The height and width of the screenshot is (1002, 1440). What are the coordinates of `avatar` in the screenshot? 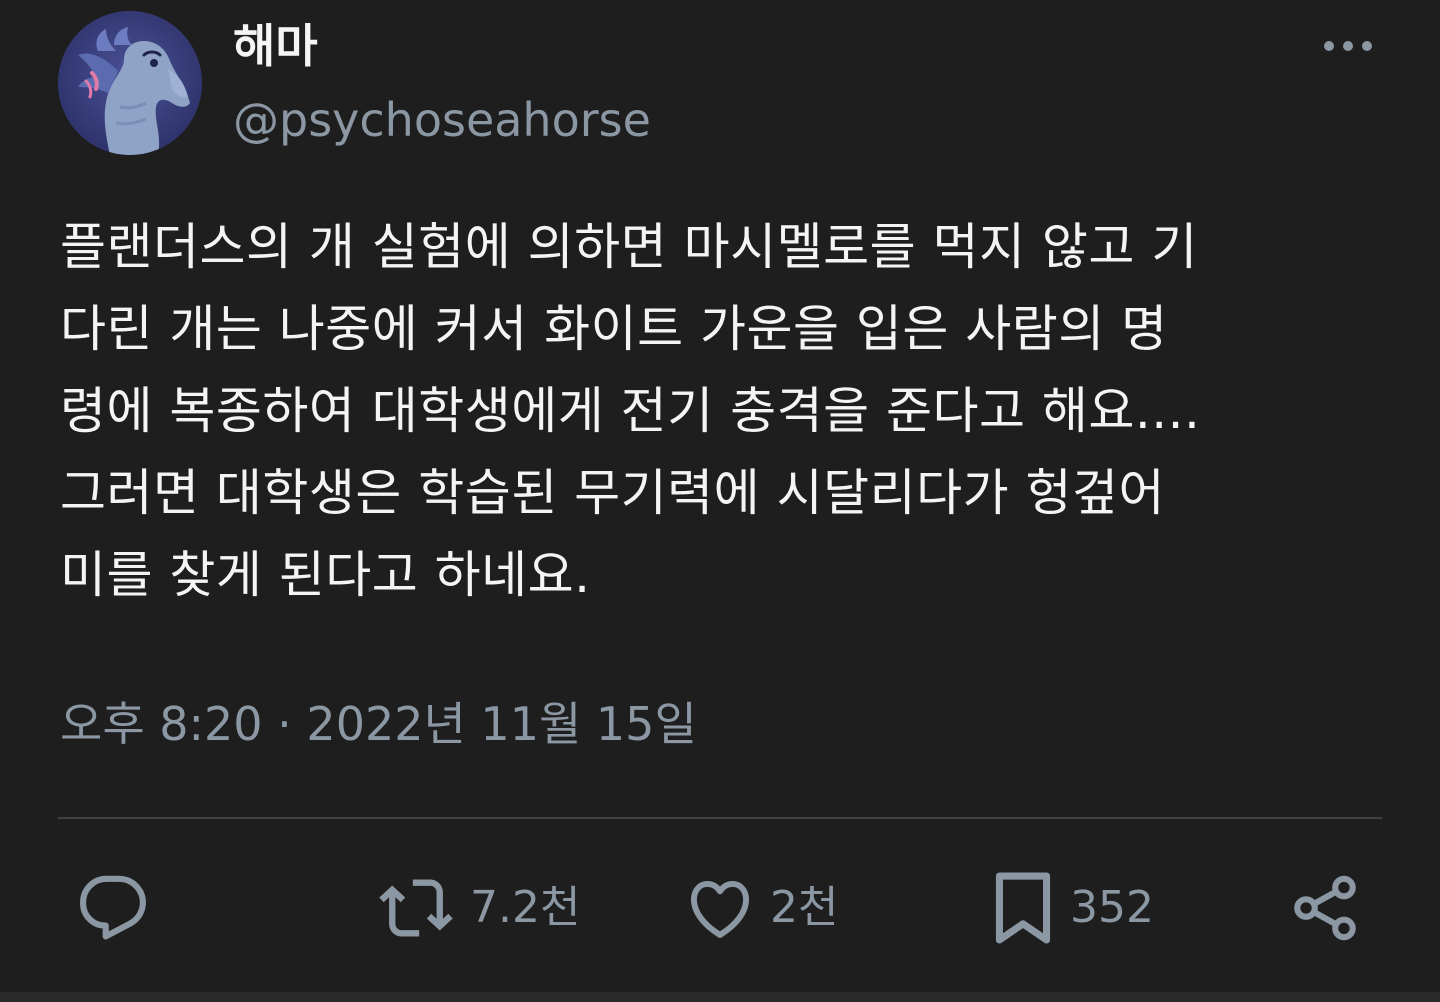 It's located at (130, 83).